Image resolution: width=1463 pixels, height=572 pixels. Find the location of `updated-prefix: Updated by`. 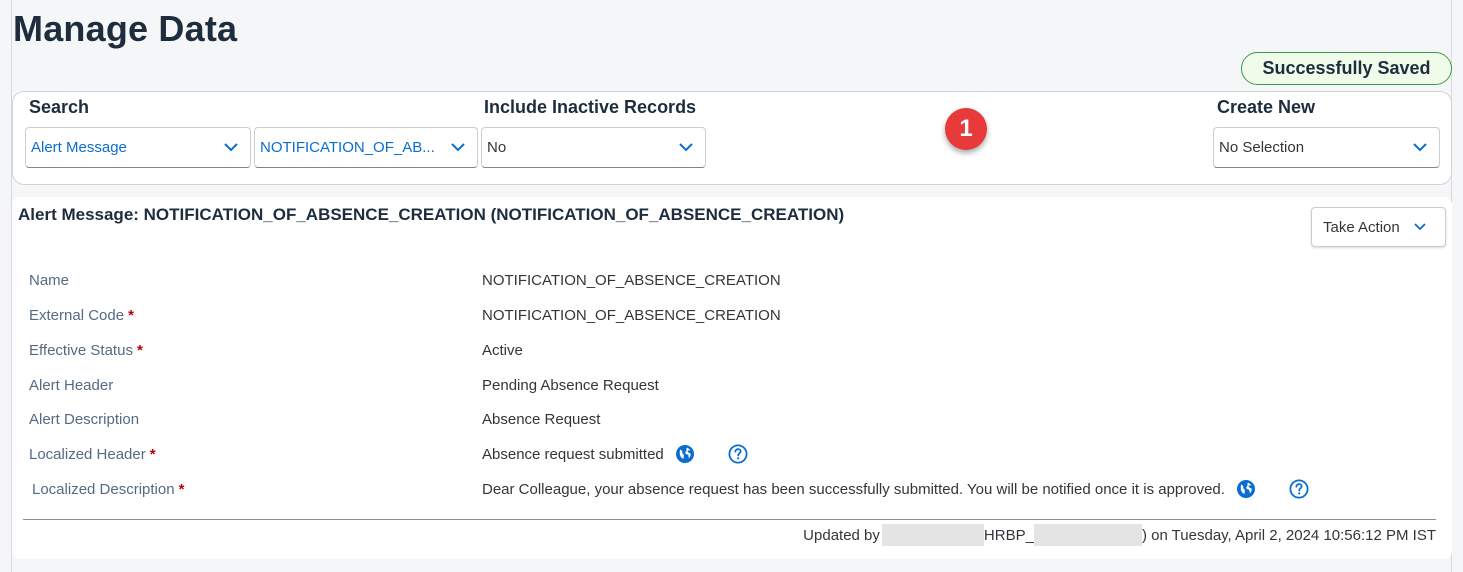

updated-prefix: Updated by is located at coordinates (841, 535).